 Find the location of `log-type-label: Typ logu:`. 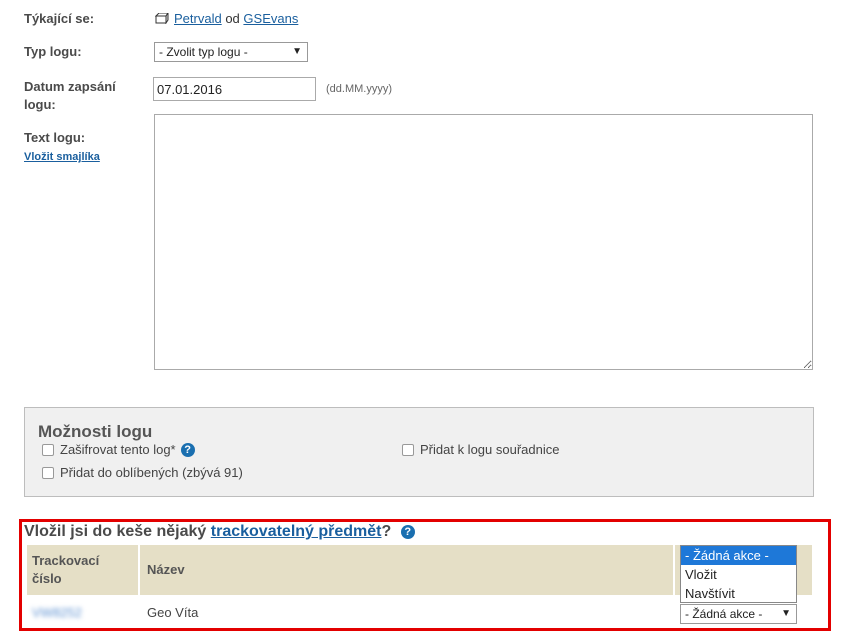

log-type-label: Typ logu: is located at coordinates (53, 51).